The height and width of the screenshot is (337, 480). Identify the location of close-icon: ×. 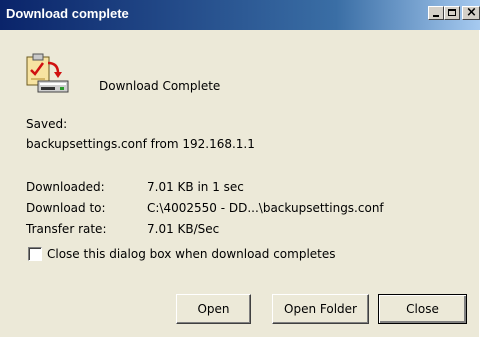
(471, 12).